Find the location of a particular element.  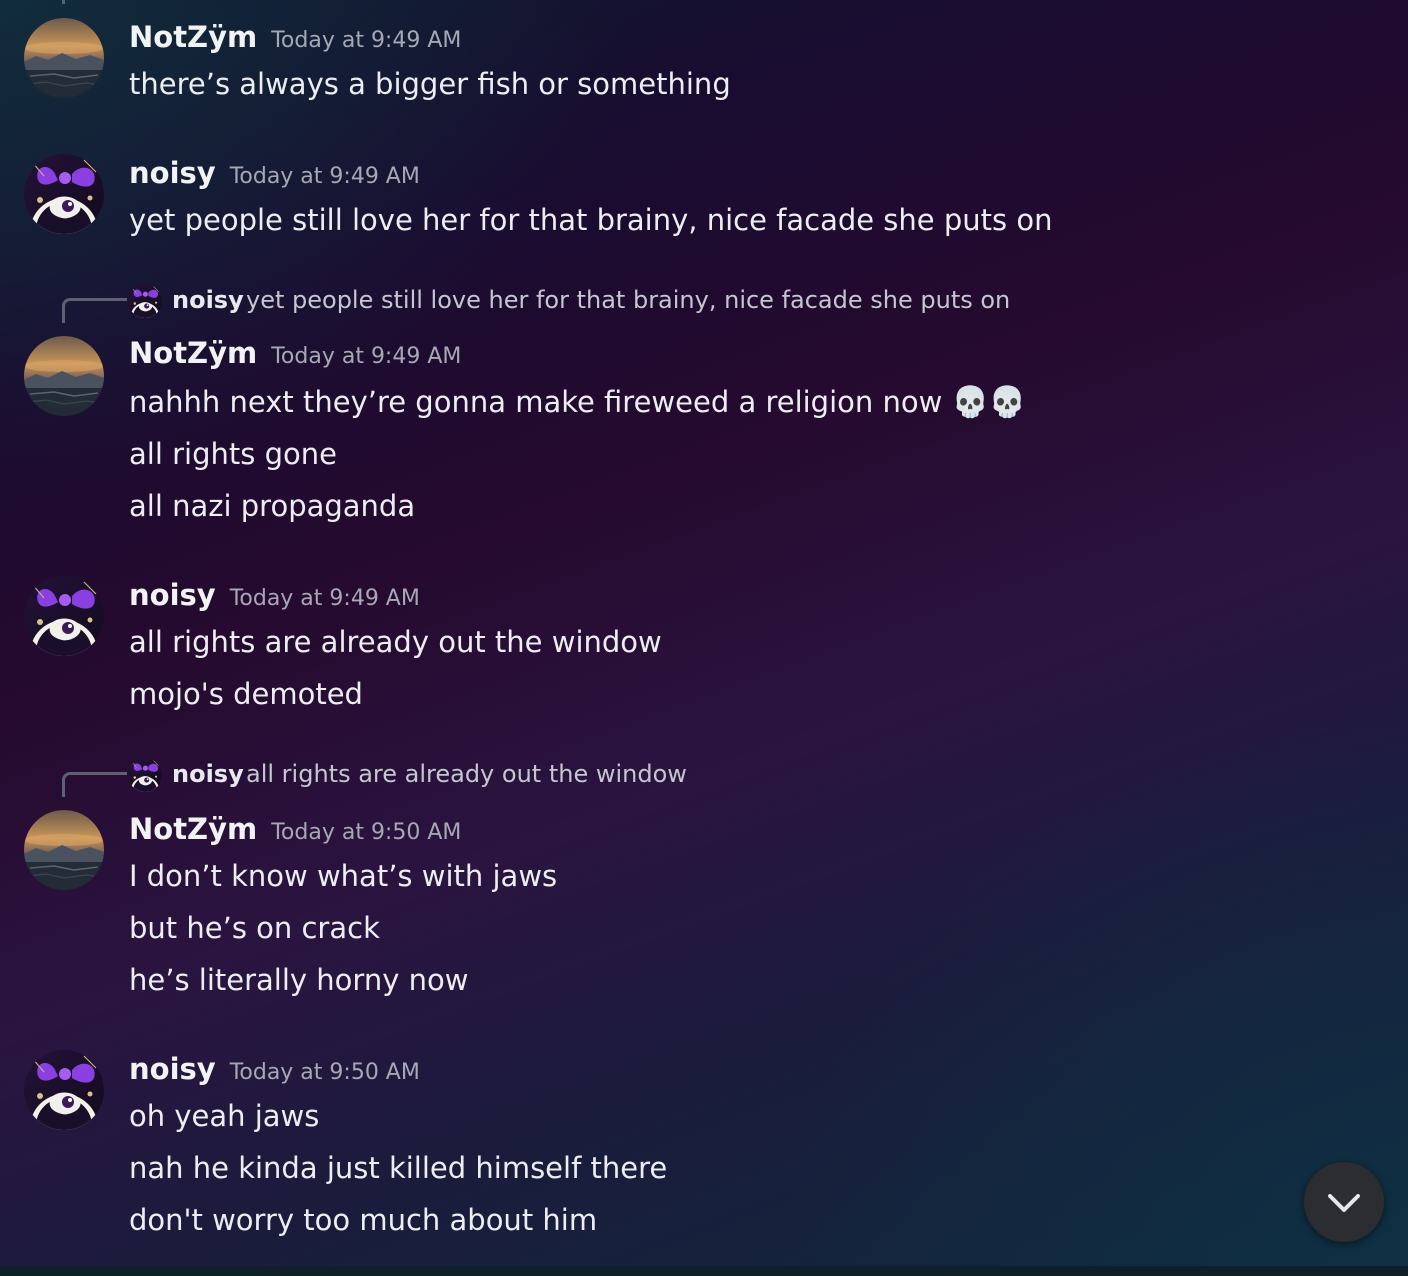

chevron-down-icon is located at coordinates (1344, 1203).